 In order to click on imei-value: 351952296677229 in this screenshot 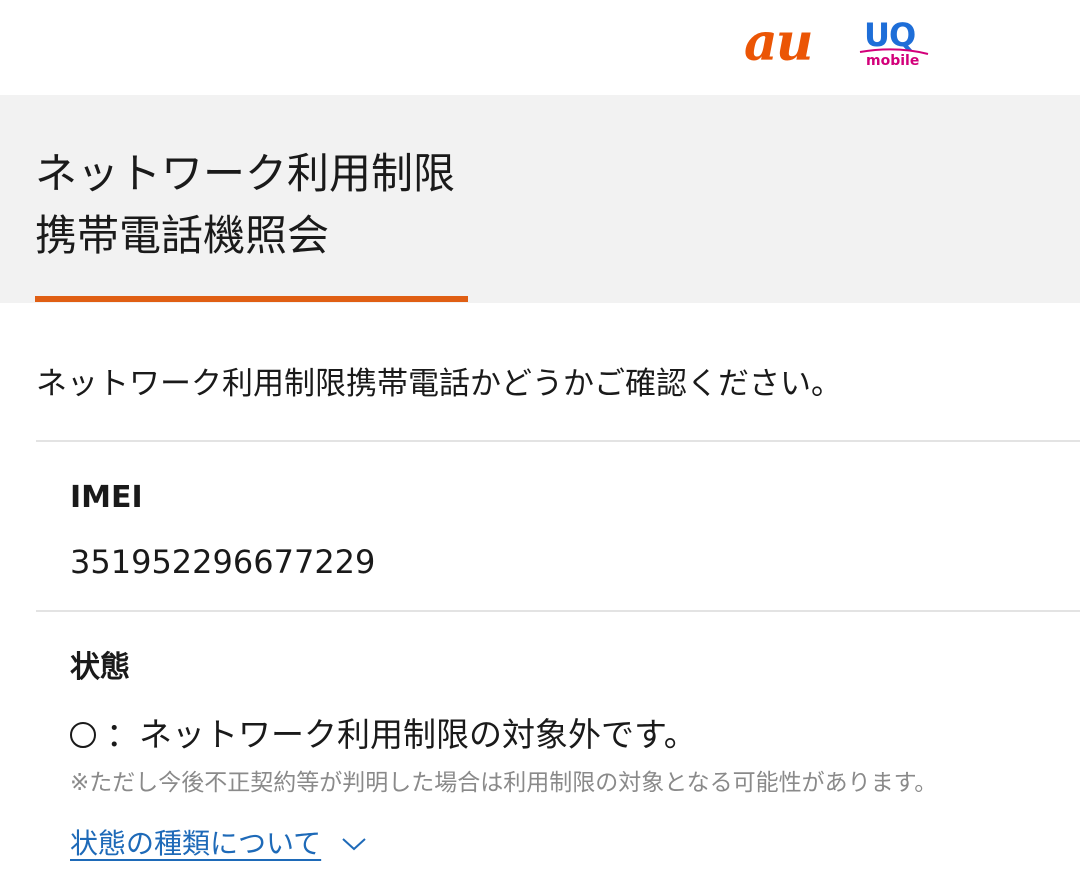, I will do `click(223, 562)`.